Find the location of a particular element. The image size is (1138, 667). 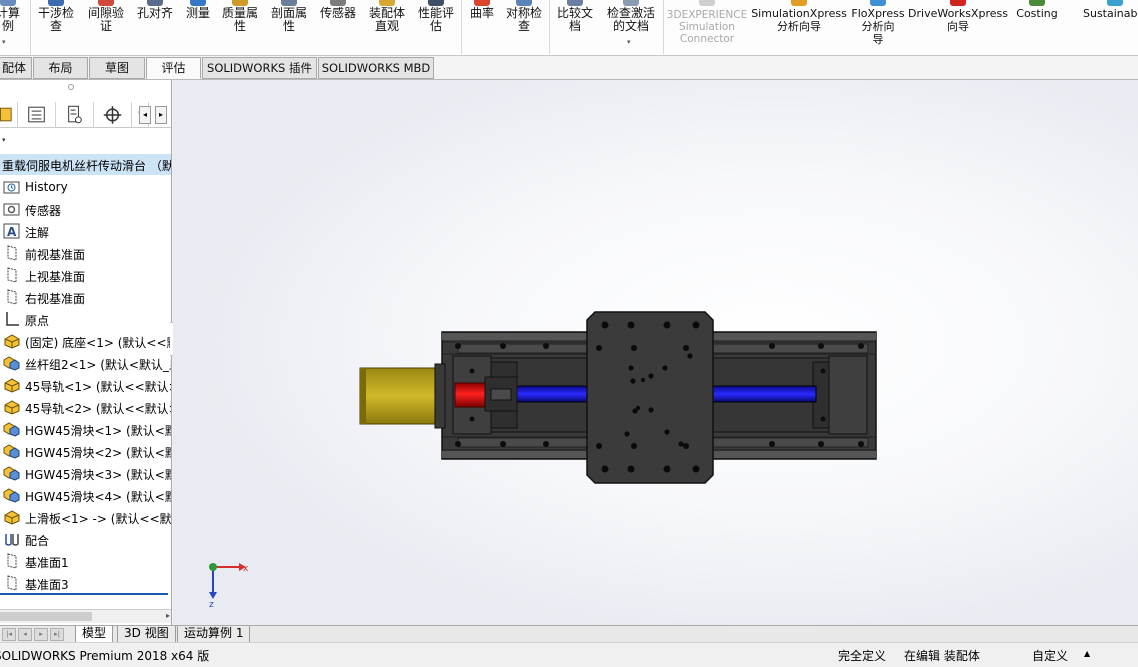

rollback-bar is located at coordinates (84, 594).